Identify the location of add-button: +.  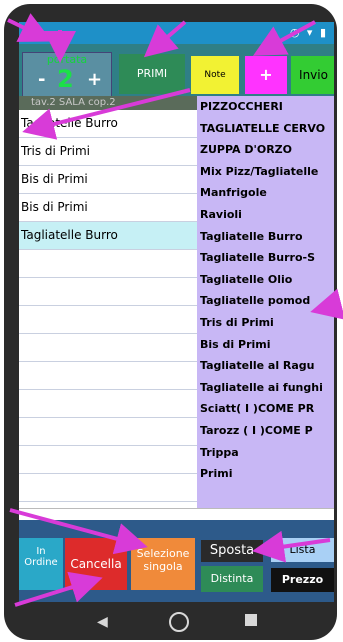
(266, 75).